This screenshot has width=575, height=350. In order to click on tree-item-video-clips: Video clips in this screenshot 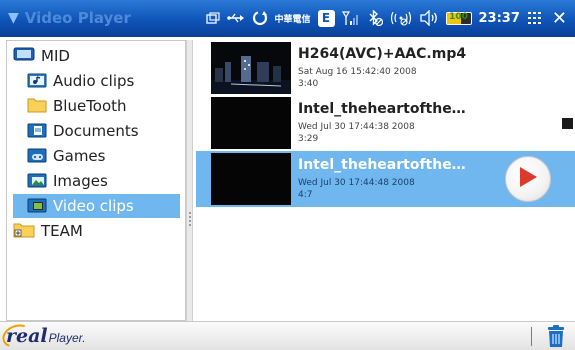, I will do `click(96, 206)`.